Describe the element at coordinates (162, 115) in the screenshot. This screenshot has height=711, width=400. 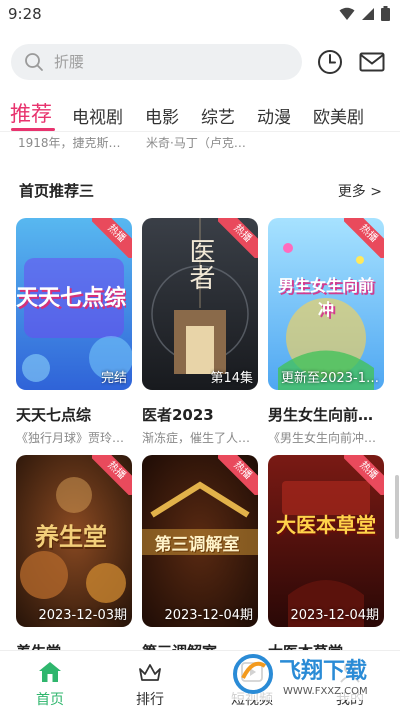
I see `tab-movies: 电影` at that location.